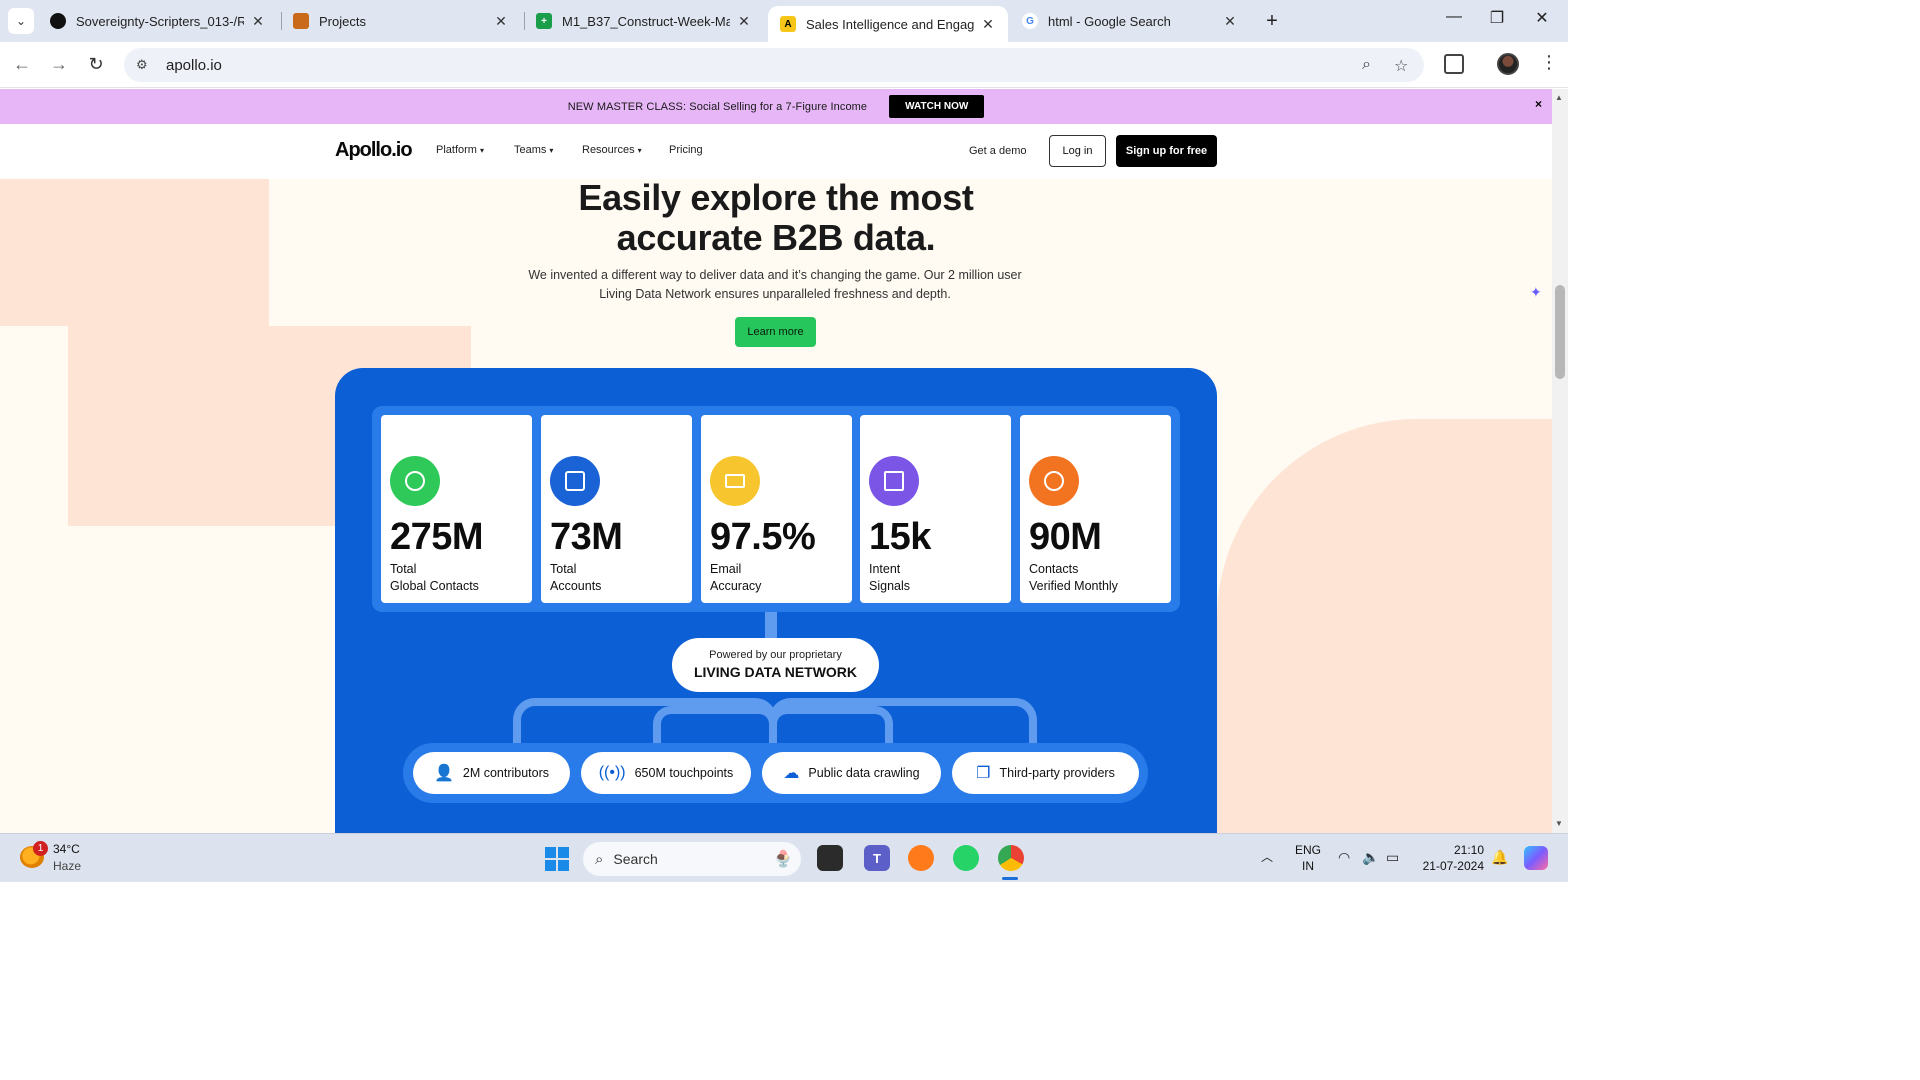  I want to click on nav-resources: Resources ▾, so click(612, 150).